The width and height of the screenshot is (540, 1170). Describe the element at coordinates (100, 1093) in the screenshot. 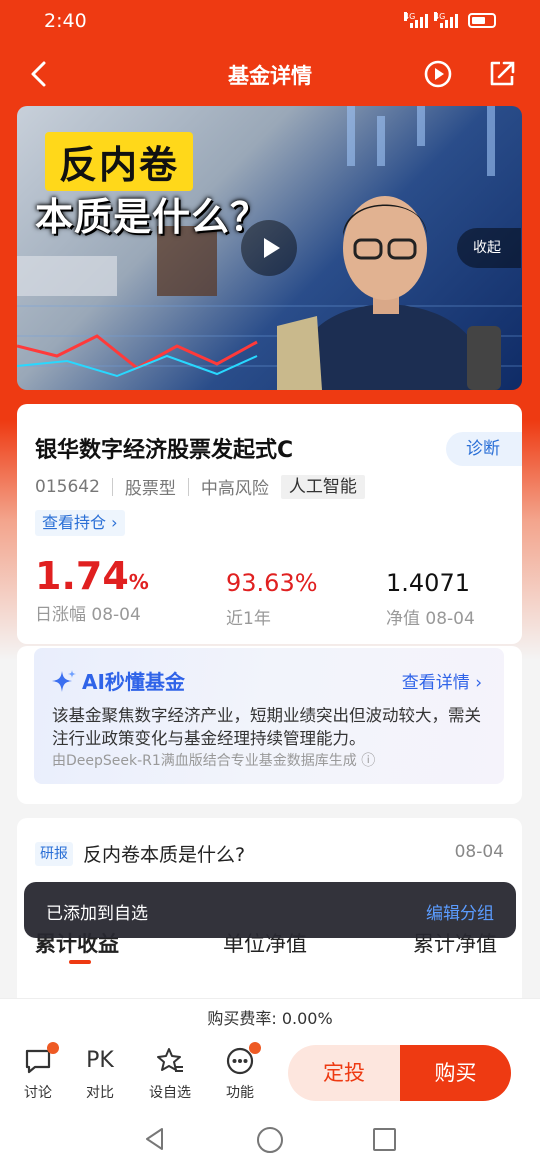

I see `compare-label: 对比` at that location.